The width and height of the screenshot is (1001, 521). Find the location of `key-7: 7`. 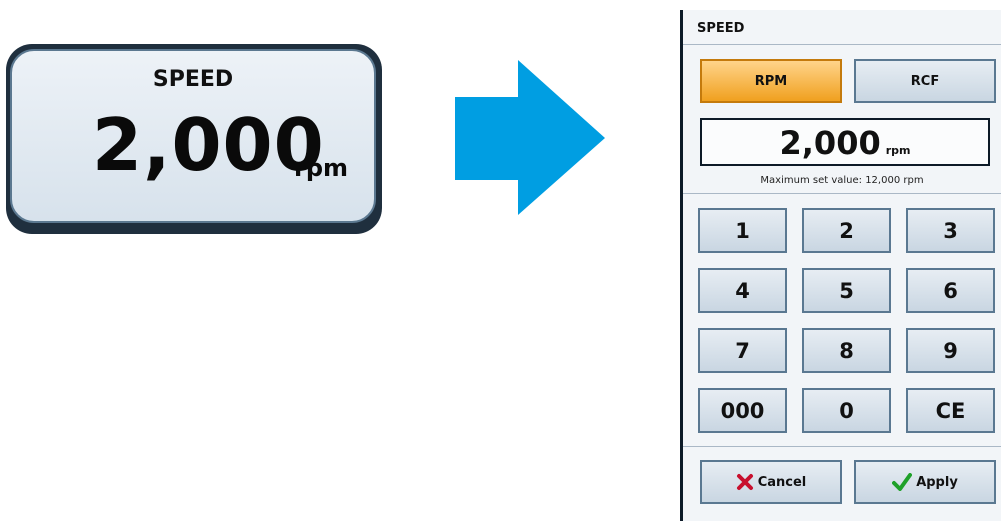

key-7: 7 is located at coordinates (742, 350).